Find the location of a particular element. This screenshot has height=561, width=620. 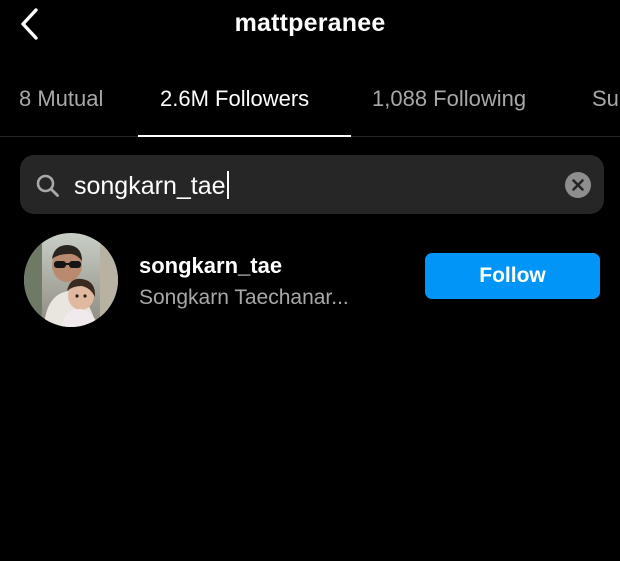

tab-following: 1,088 Following is located at coordinates (449, 99).